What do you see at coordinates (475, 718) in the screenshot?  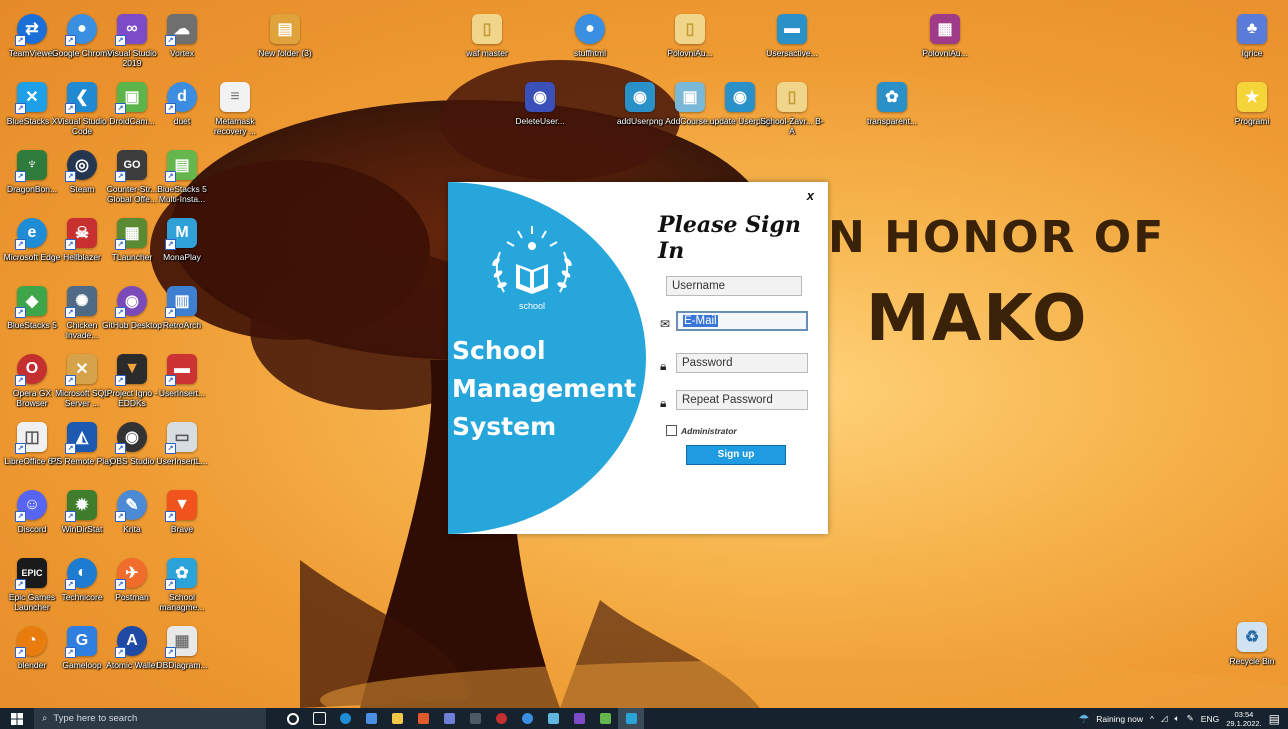 I see `taskbar-xbox-icon` at bounding box center [475, 718].